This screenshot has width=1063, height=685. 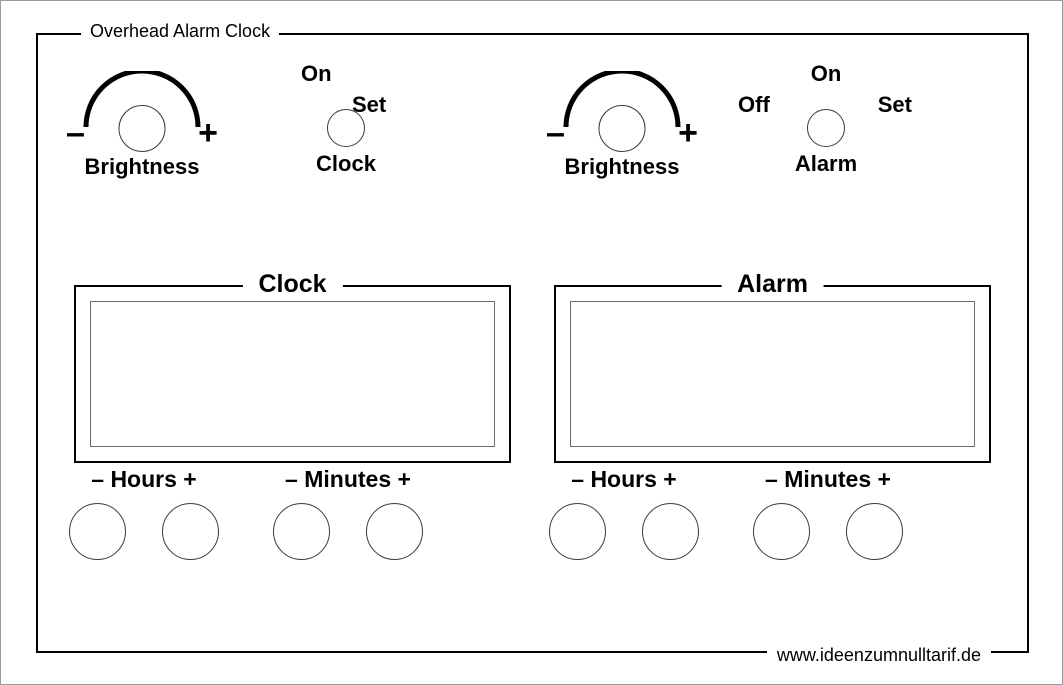 I want to click on clock-hours-minus-button, so click(x=97, y=531).